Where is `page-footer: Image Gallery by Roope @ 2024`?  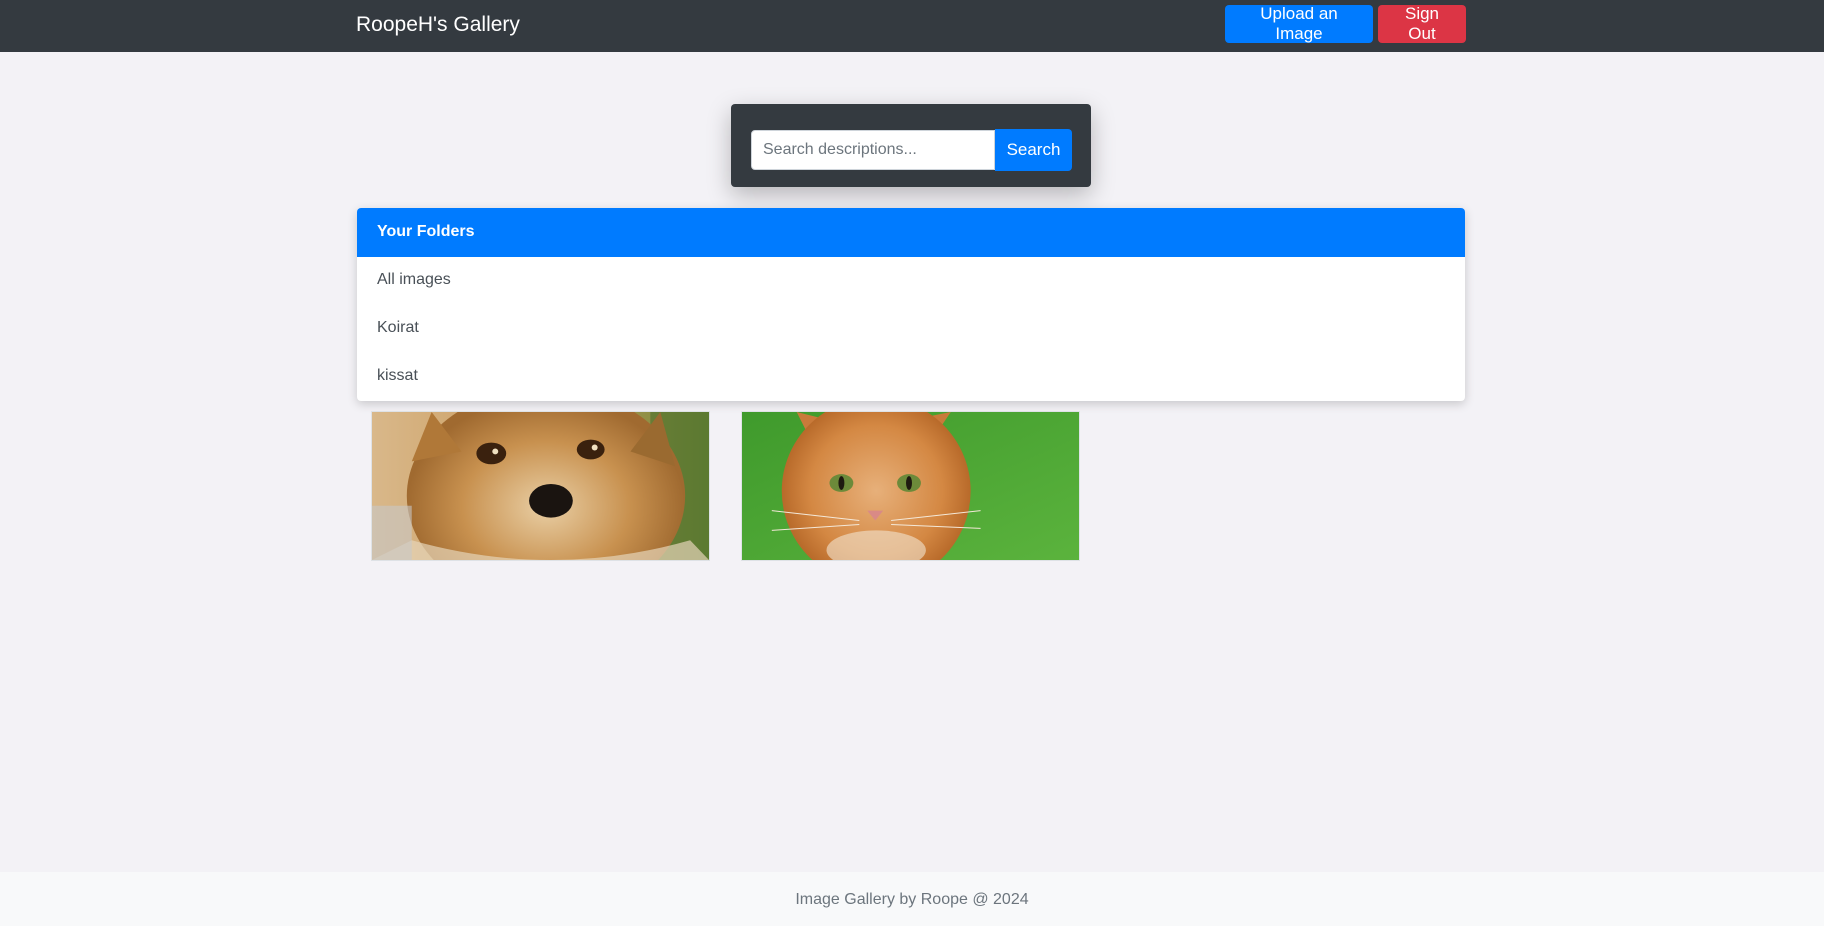 page-footer: Image Gallery by Roope @ 2024 is located at coordinates (912, 899).